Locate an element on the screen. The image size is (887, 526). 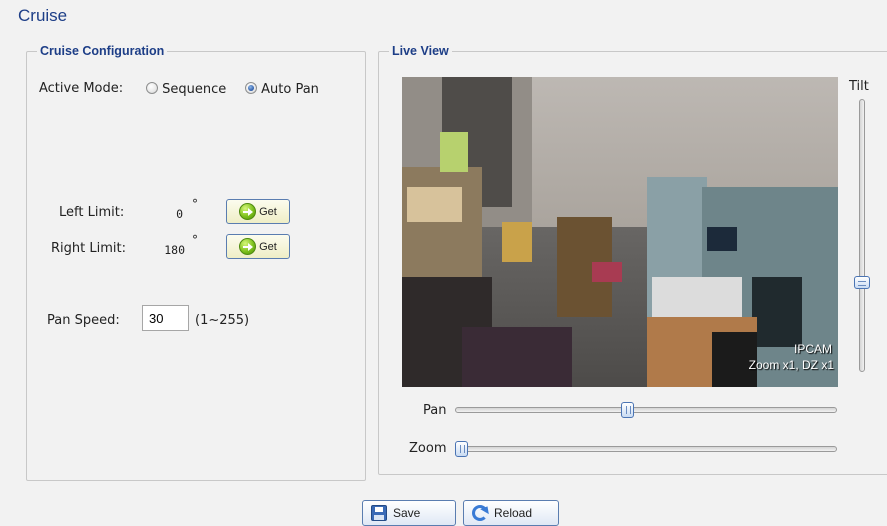
right-limit-label: Right Limit: is located at coordinates (88, 248).